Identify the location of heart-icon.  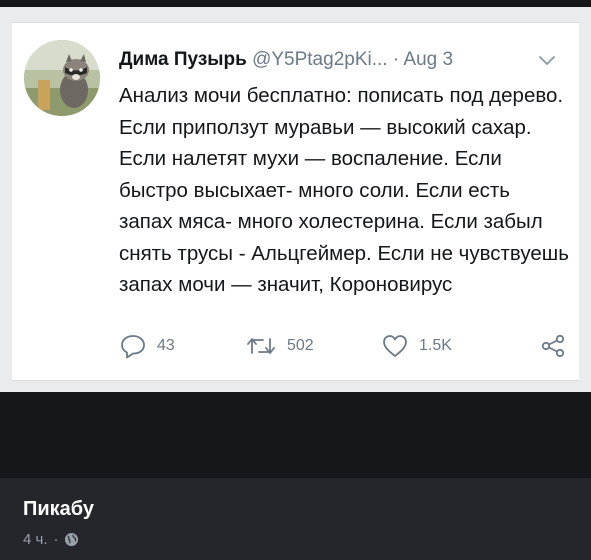
(395, 346).